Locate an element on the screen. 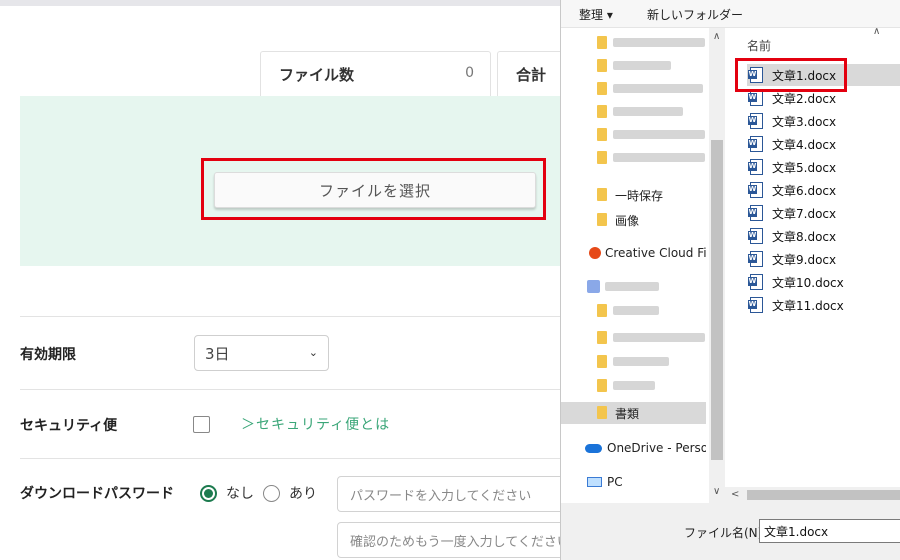 The width and height of the screenshot is (900, 560). nav-item-onedrive: OneDrive - Personal is located at coordinates (633, 449).